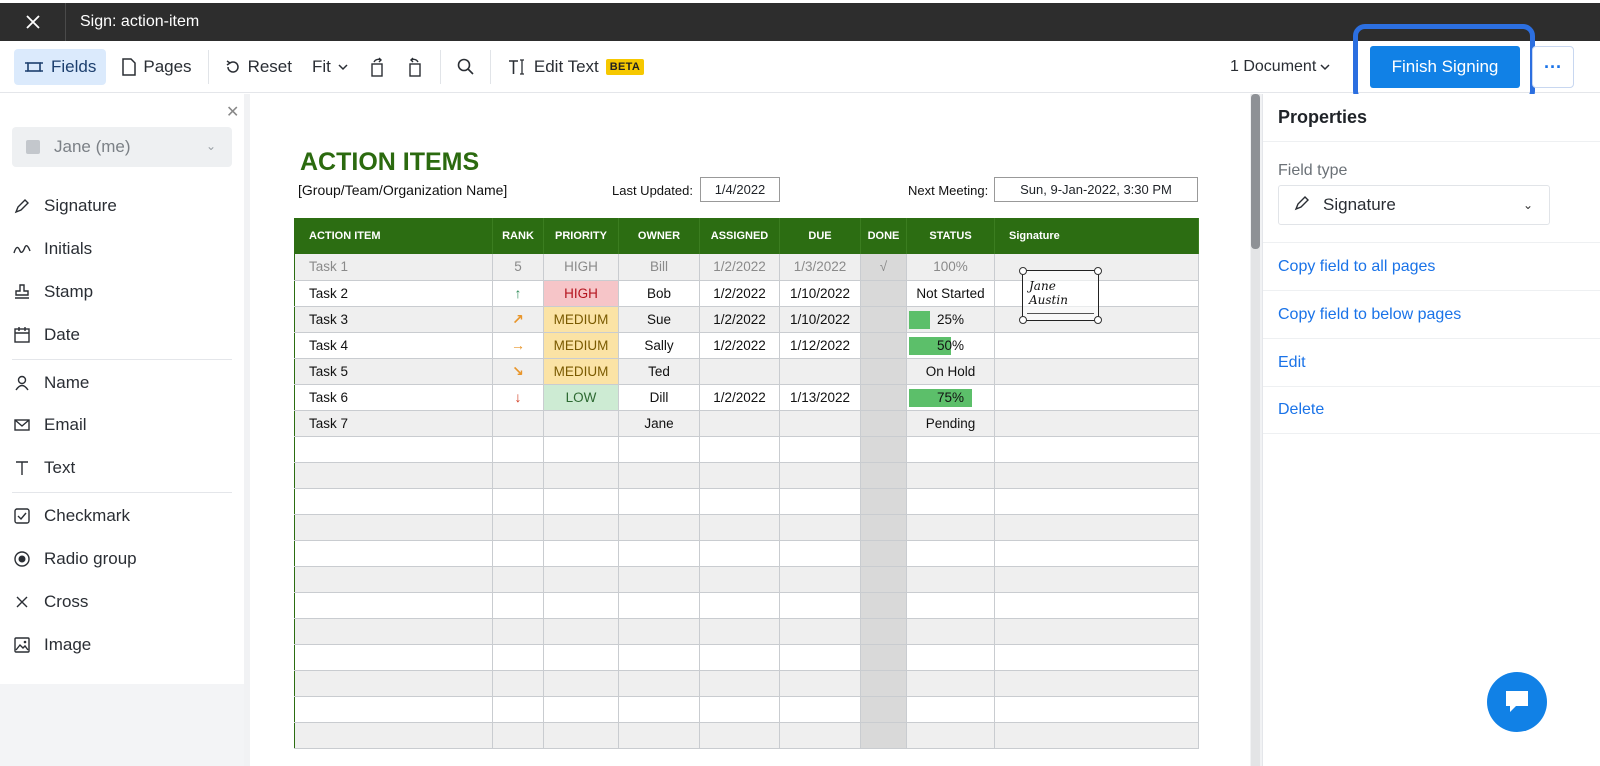 This screenshot has width=1600, height=766. I want to click on table-cell-status: Pending, so click(950, 423).